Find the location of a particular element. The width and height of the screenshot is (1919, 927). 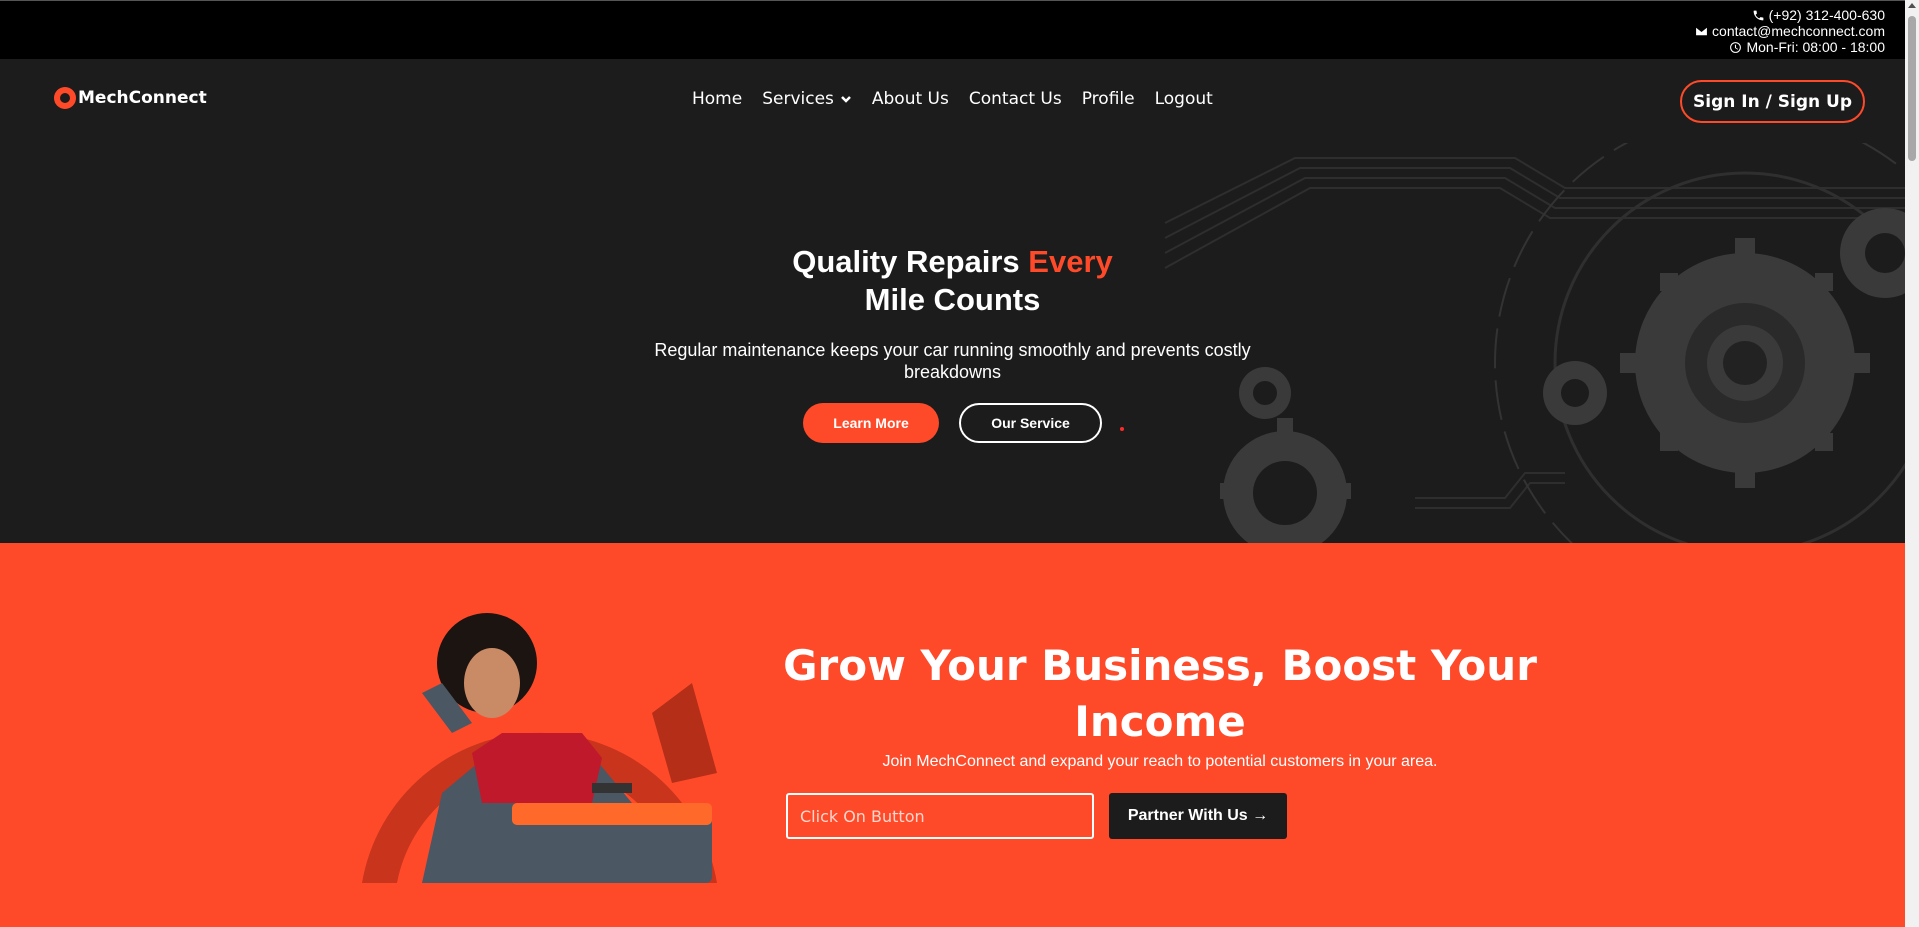

partner-input is located at coordinates (940, 816).